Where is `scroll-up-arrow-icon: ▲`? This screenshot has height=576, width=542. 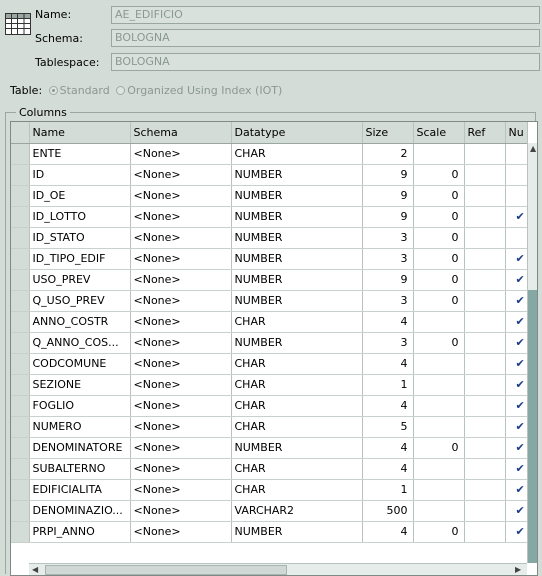
scroll-up-arrow-icon: ▲ is located at coordinates (533, 149).